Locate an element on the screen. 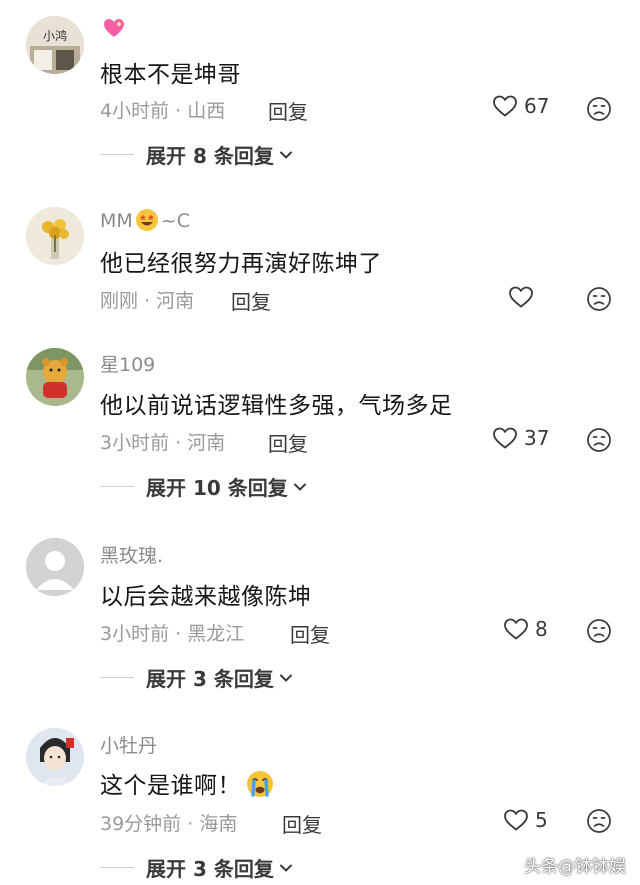 The height and width of the screenshot is (885, 640). comment-meta: 39分钟前 · 海南 is located at coordinates (168, 822).